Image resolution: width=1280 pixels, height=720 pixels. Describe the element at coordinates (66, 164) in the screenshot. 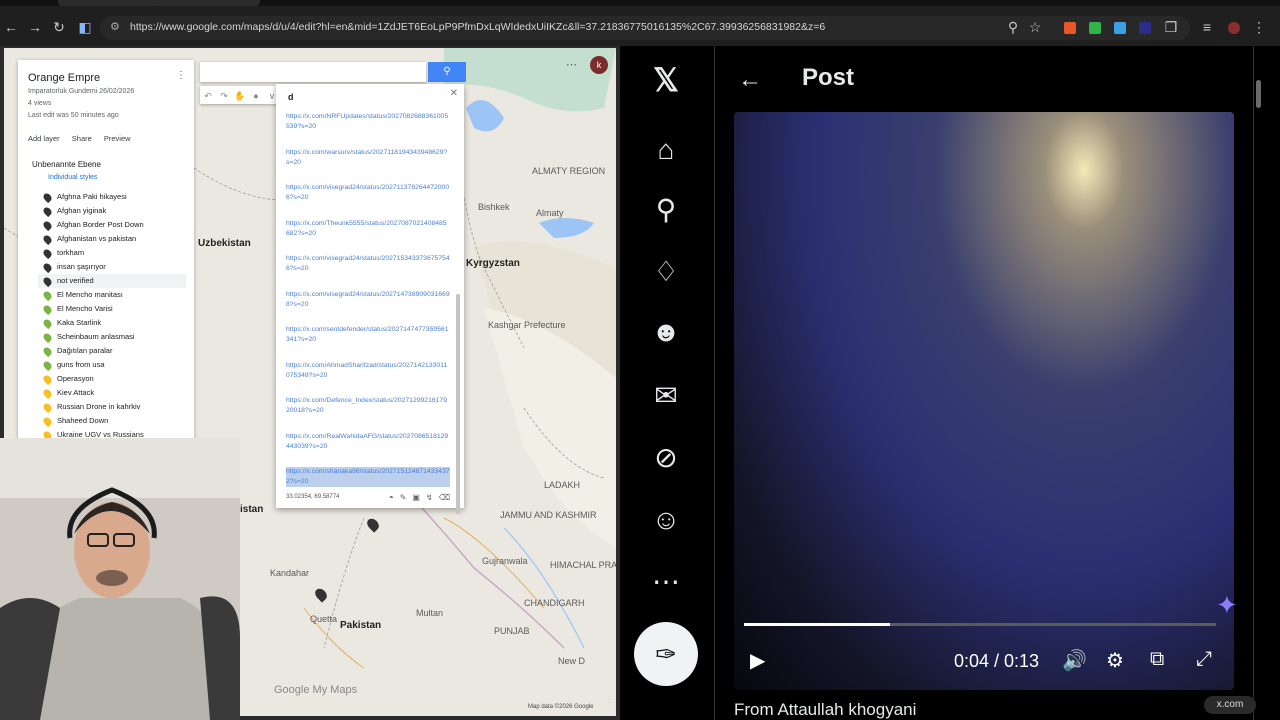

I see `layer-name: Unbenannte Ebene` at that location.